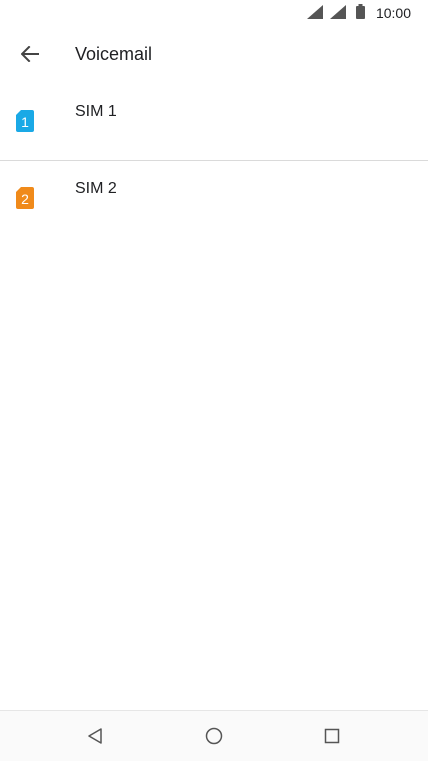 The width and height of the screenshot is (428, 761). Describe the element at coordinates (393, 13) in the screenshot. I see `status-time: 10:00` at that location.